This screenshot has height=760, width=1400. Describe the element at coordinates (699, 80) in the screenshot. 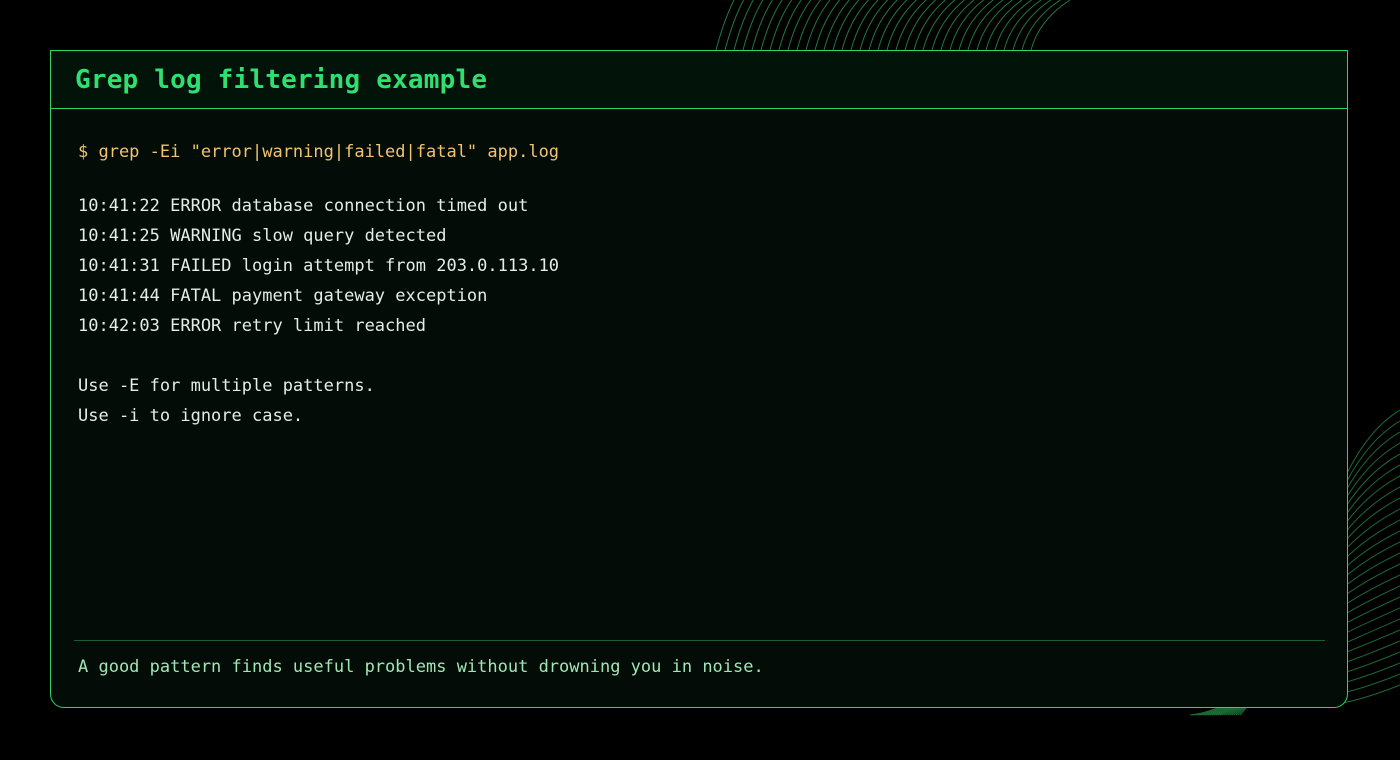

I see `panel-header: Grep log filtering example` at that location.